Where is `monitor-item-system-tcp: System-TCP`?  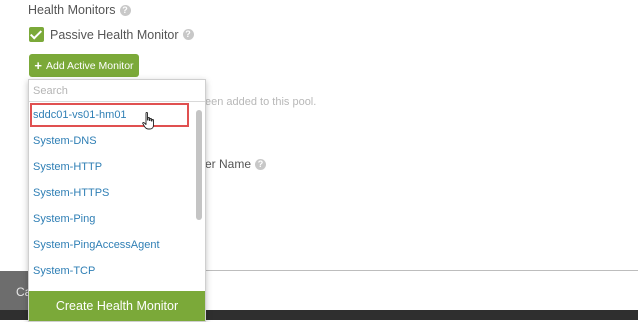 monitor-item-system-tcp: System-TCP is located at coordinates (111, 271).